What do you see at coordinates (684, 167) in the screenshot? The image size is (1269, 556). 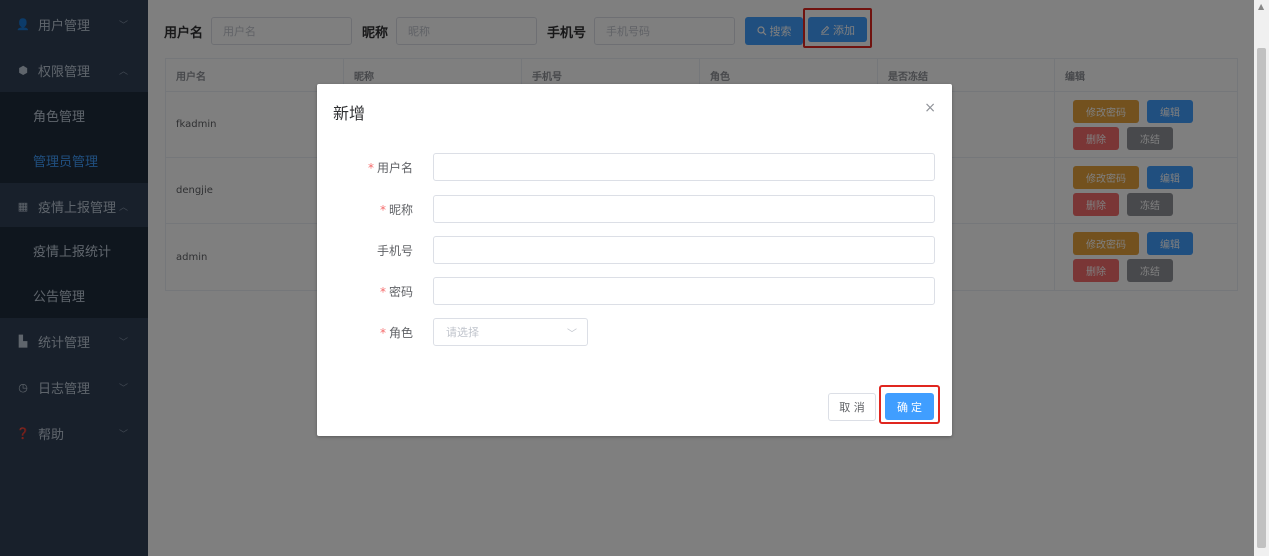 I see `username-field` at bounding box center [684, 167].